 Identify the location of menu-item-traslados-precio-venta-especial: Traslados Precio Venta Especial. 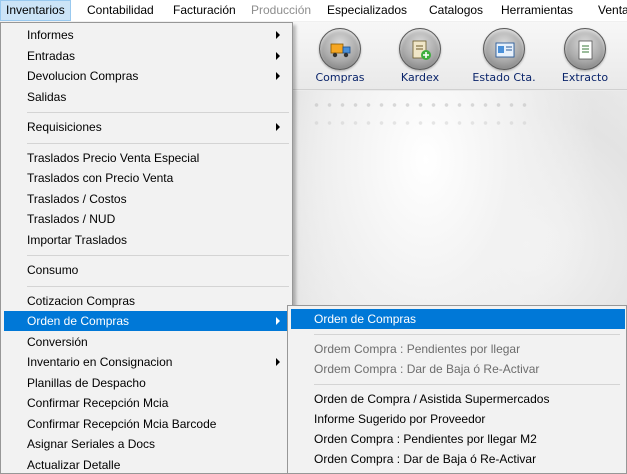
(146, 158).